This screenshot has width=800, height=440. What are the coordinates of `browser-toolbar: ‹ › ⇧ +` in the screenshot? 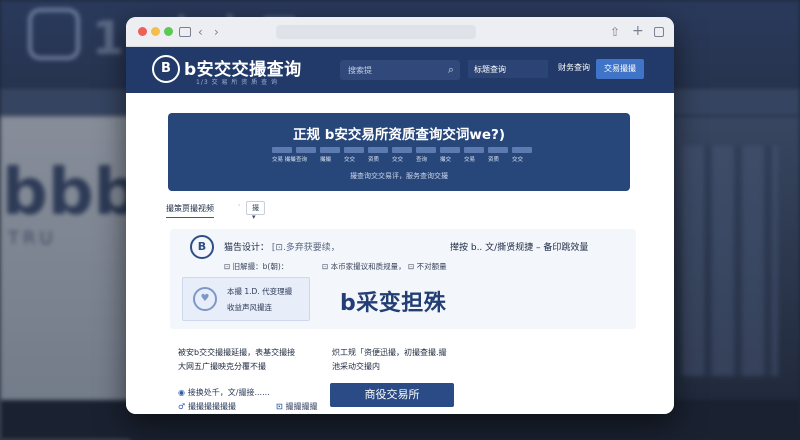 It's located at (400, 32).